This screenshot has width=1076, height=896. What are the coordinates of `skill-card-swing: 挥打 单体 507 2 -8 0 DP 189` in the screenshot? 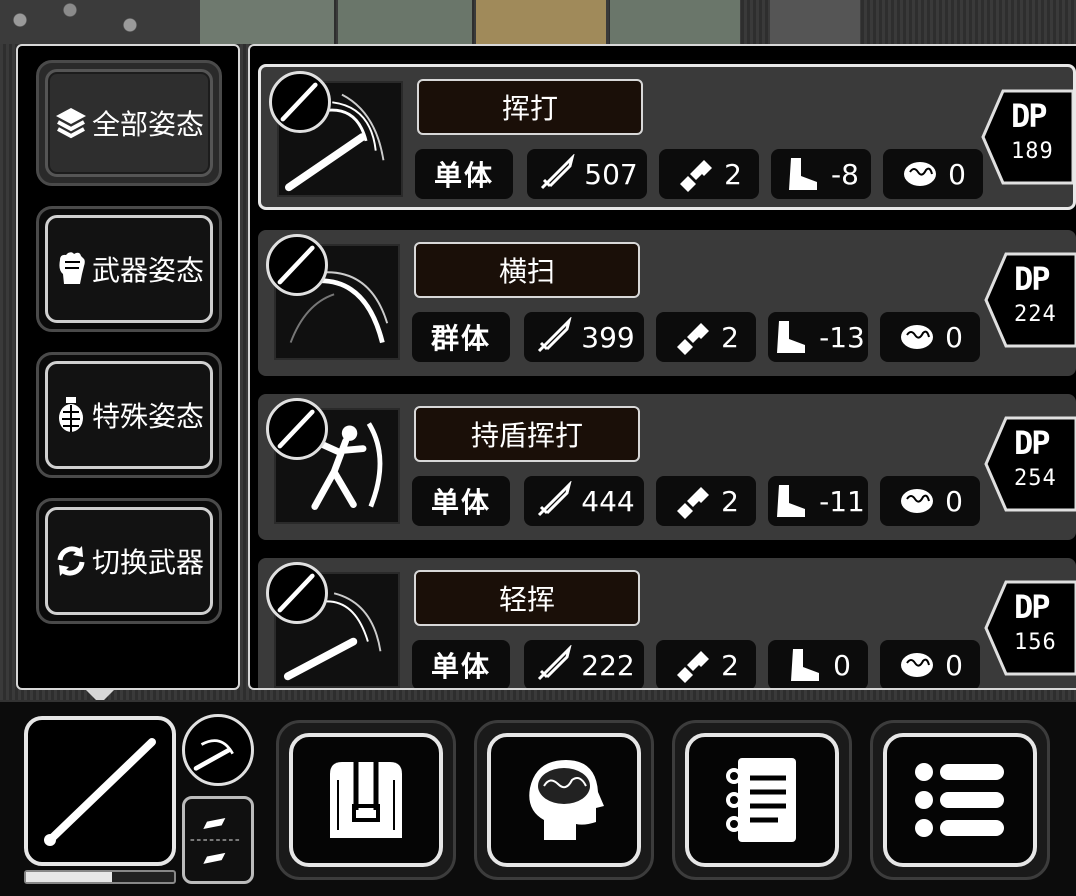 It's located at (667, 137).